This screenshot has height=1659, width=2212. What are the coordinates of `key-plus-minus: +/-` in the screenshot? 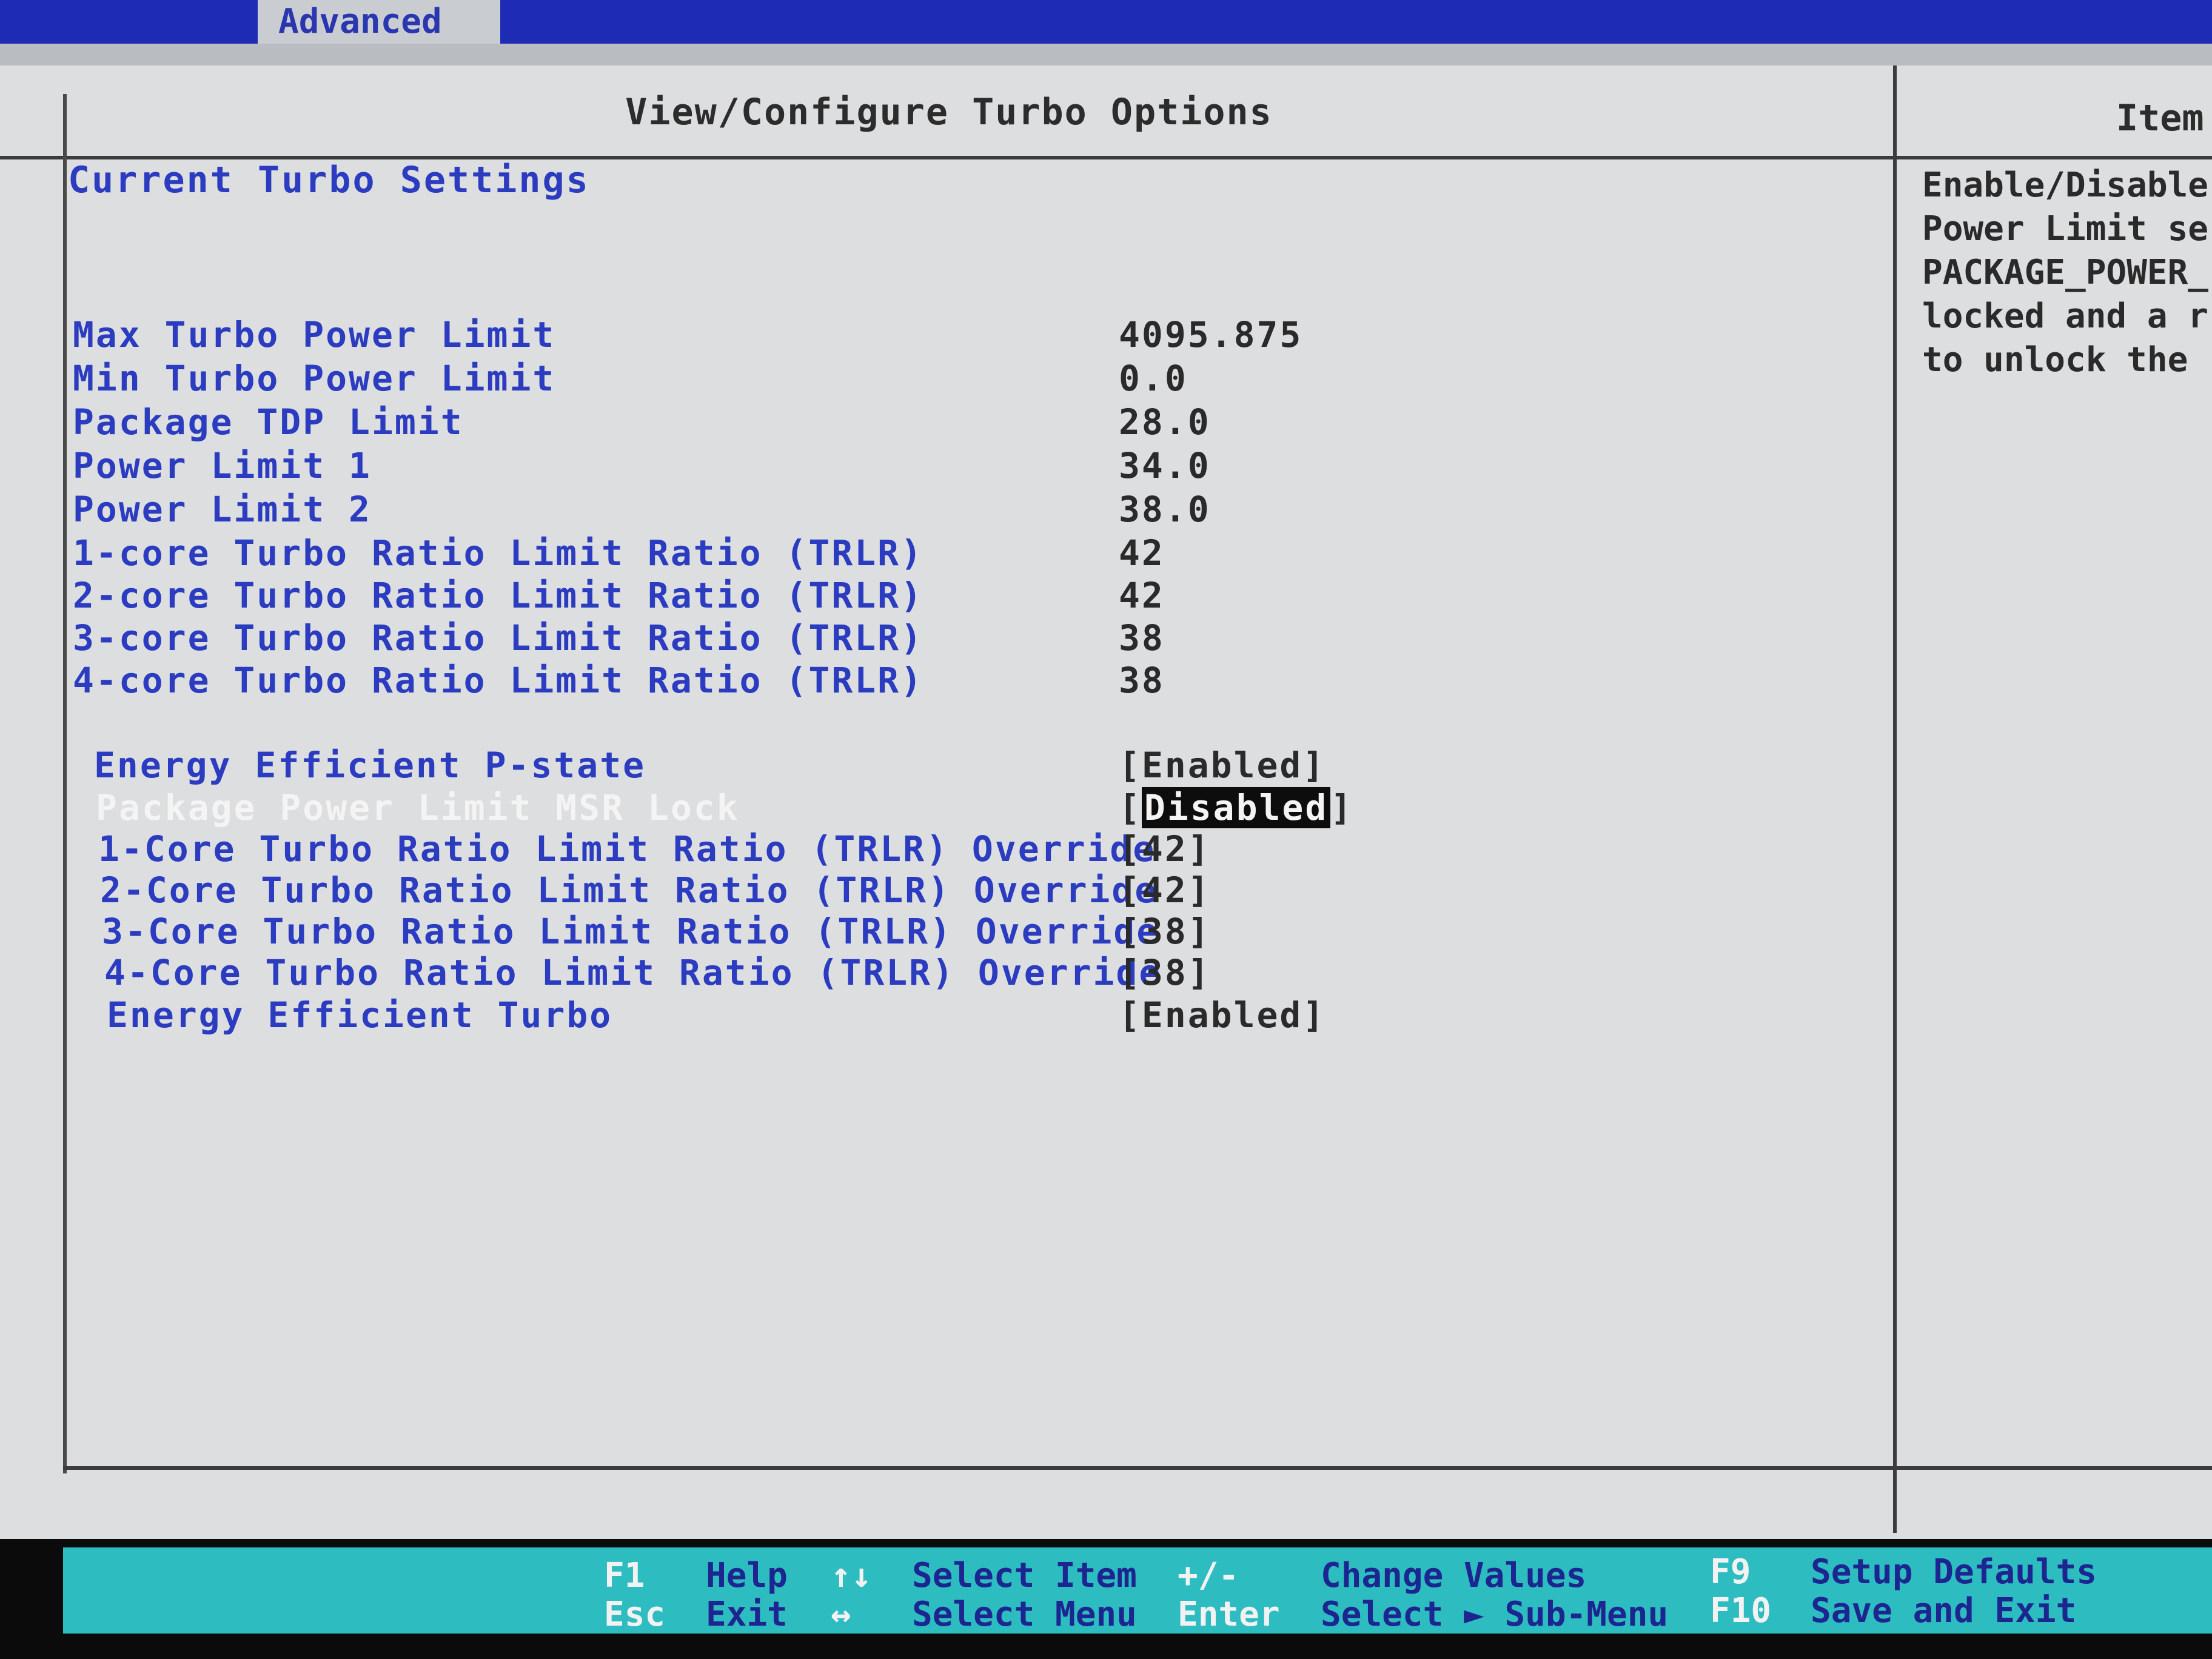 It's located at (1208, 1575).